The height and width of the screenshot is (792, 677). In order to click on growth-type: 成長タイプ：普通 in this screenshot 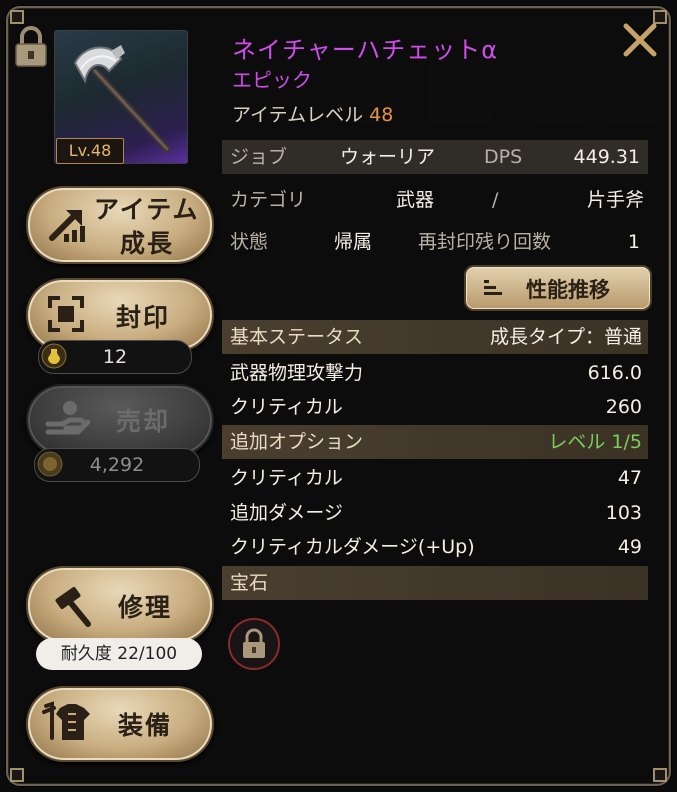, I will do `click(565, 337)`.